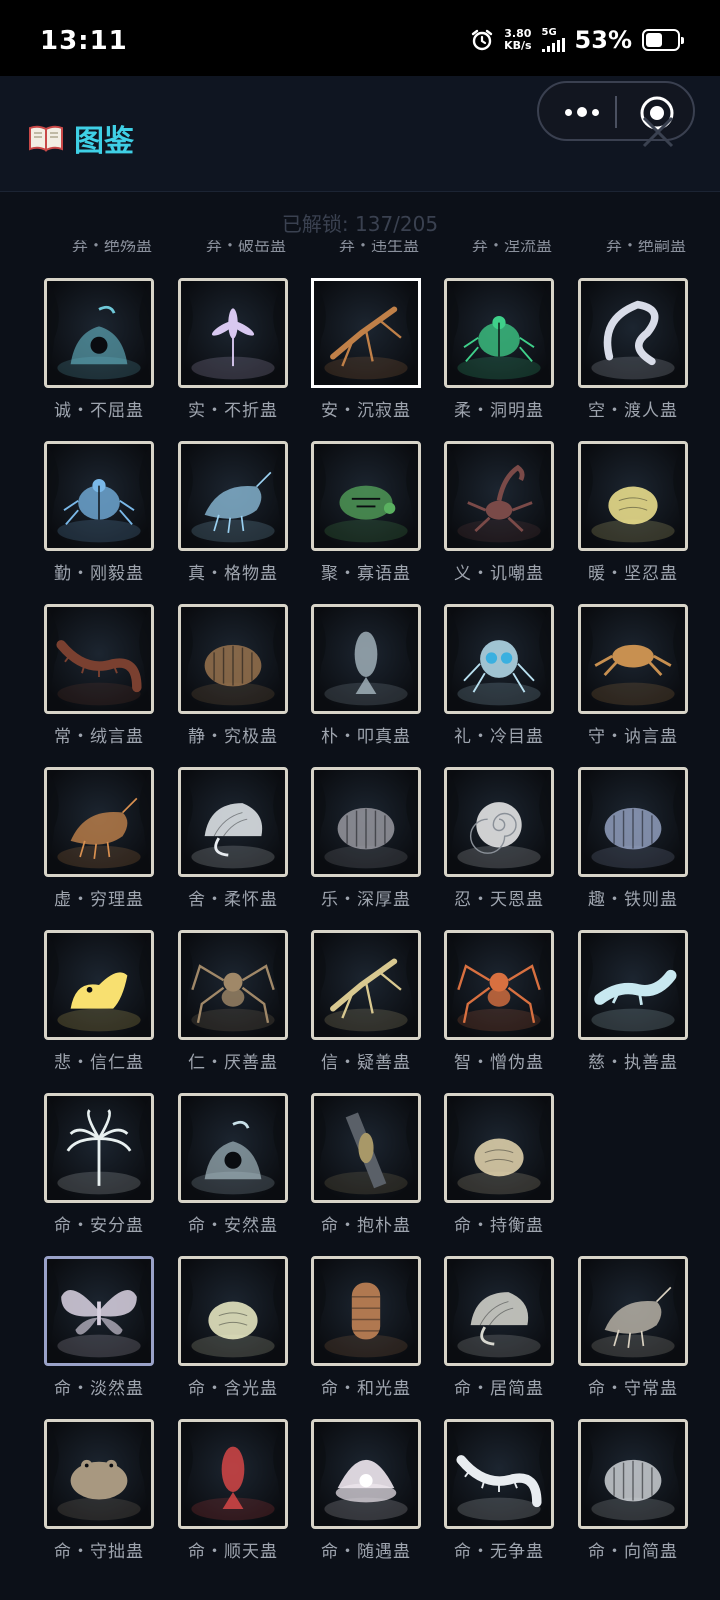 This screenshot has width=720, height=1600. What do you see at coordinates (366, 1226) in the screenshot?
I see `card-label: 命・抱朴蛊` at bounding box center [366, 1226].